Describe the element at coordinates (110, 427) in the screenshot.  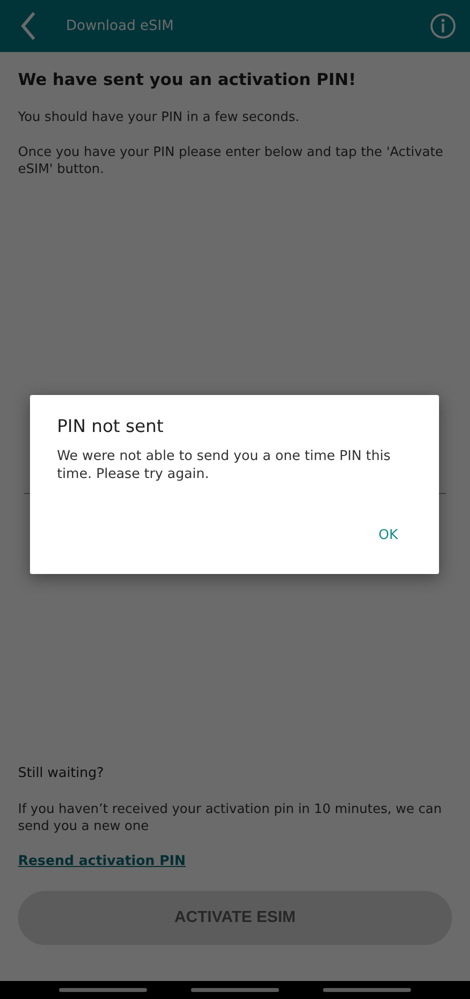
I see `dialog-title: PIN not sent` at that location.